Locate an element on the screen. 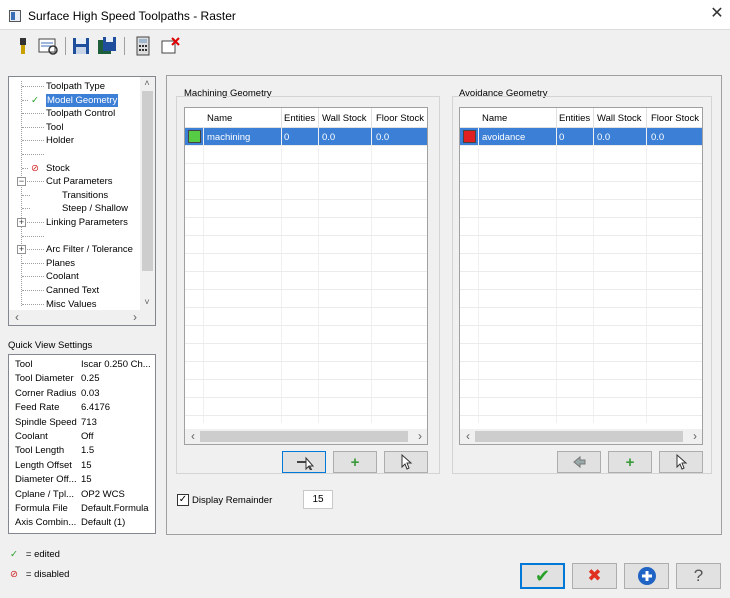 The height and width of the screenshot is (598, 730). tree-item-label: Planes is located at coordinates (61, 263).